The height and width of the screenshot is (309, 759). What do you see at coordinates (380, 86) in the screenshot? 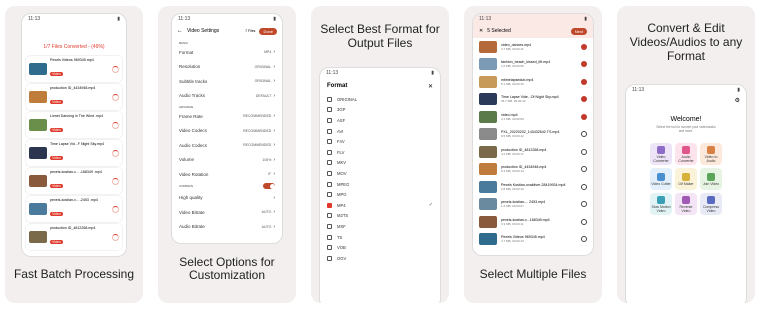
I see `format-header: Format ✕` at bounding box center [380, 86].